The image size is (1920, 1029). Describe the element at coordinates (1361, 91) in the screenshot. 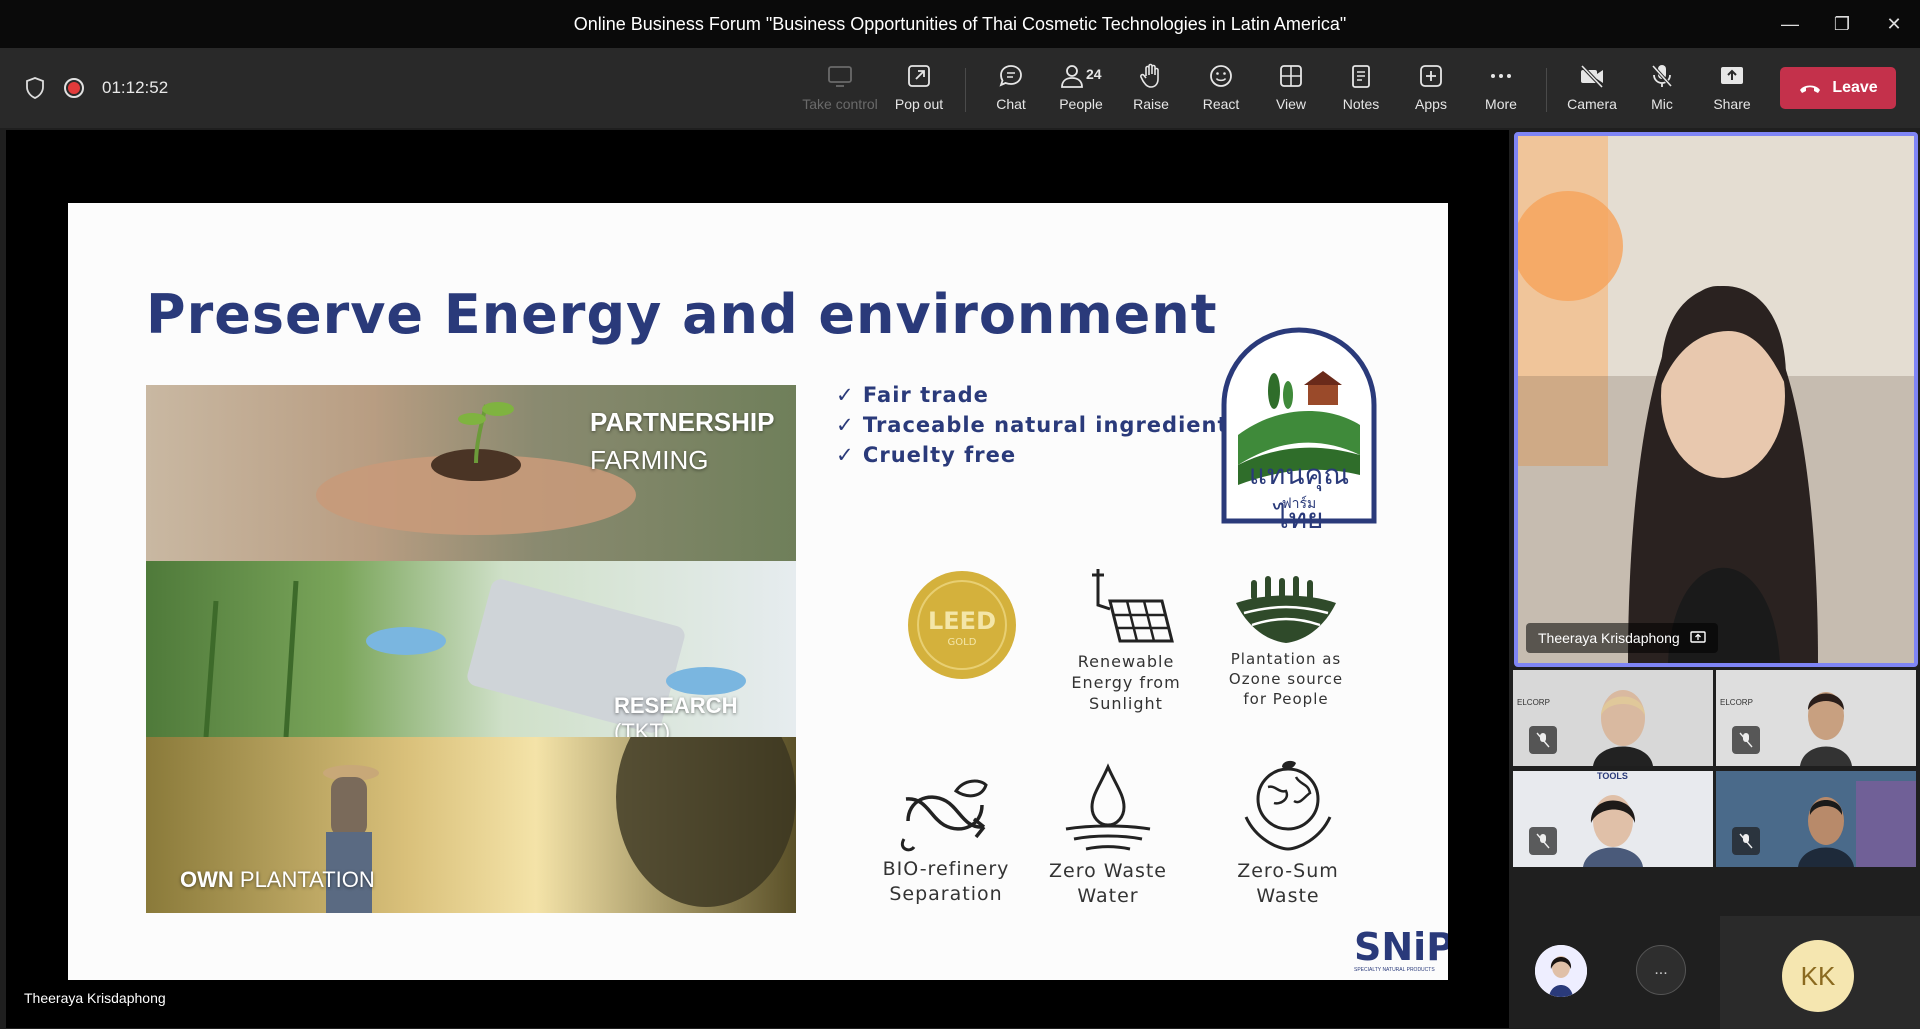

I see `notes-button: Notes` at that location.